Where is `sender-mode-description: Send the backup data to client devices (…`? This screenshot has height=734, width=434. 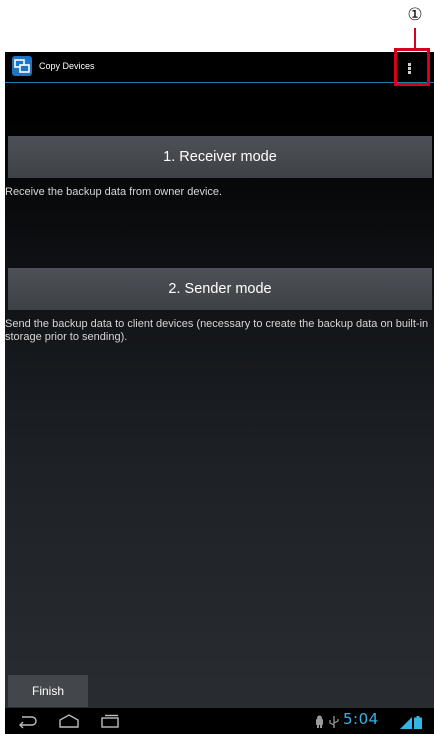
sender-mode-description: Send the backup data to client devices (… is located at coordinates (217, 330).